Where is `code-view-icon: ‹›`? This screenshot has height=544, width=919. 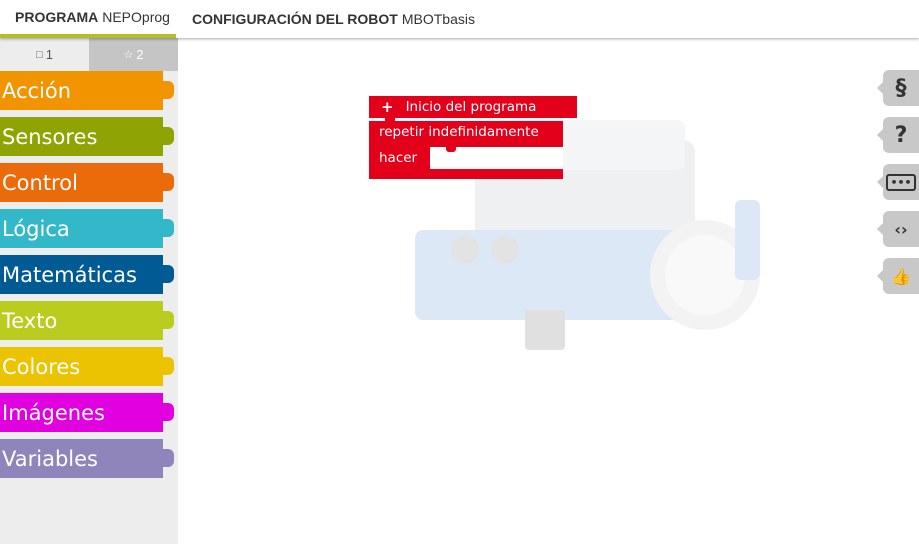
code-view-icon: ‹› is located at coordinates (898, 229).